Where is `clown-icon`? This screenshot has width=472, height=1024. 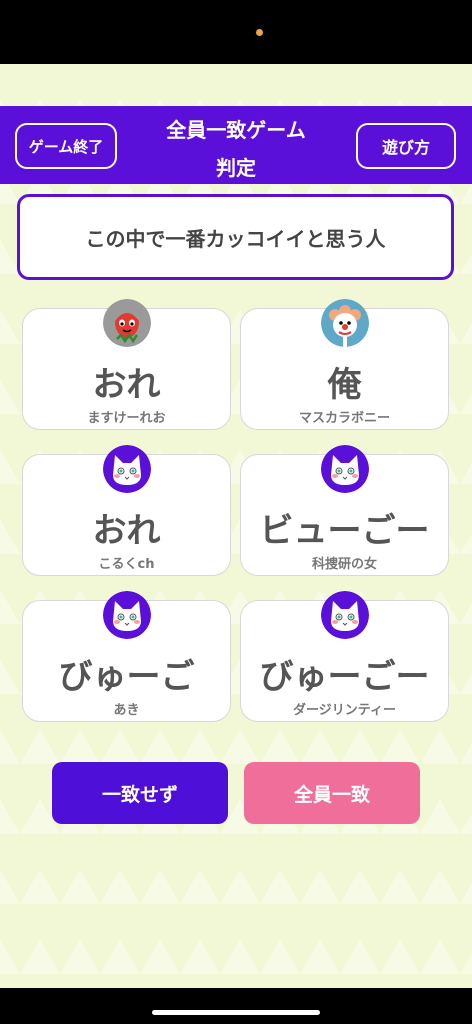
clown-icon is located at coordinates (344, 323).